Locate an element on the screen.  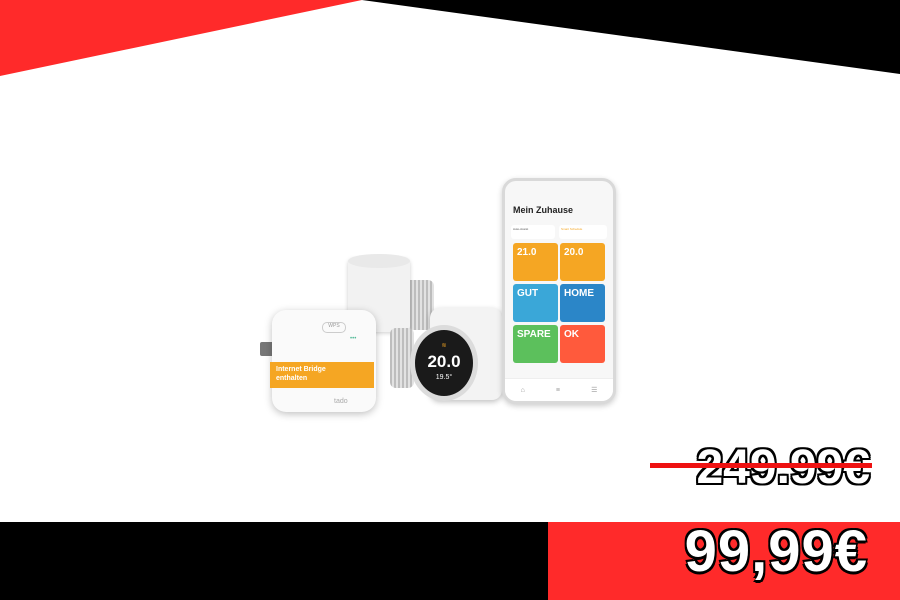
bottom-banner-black is located at coordinates (274, 561).